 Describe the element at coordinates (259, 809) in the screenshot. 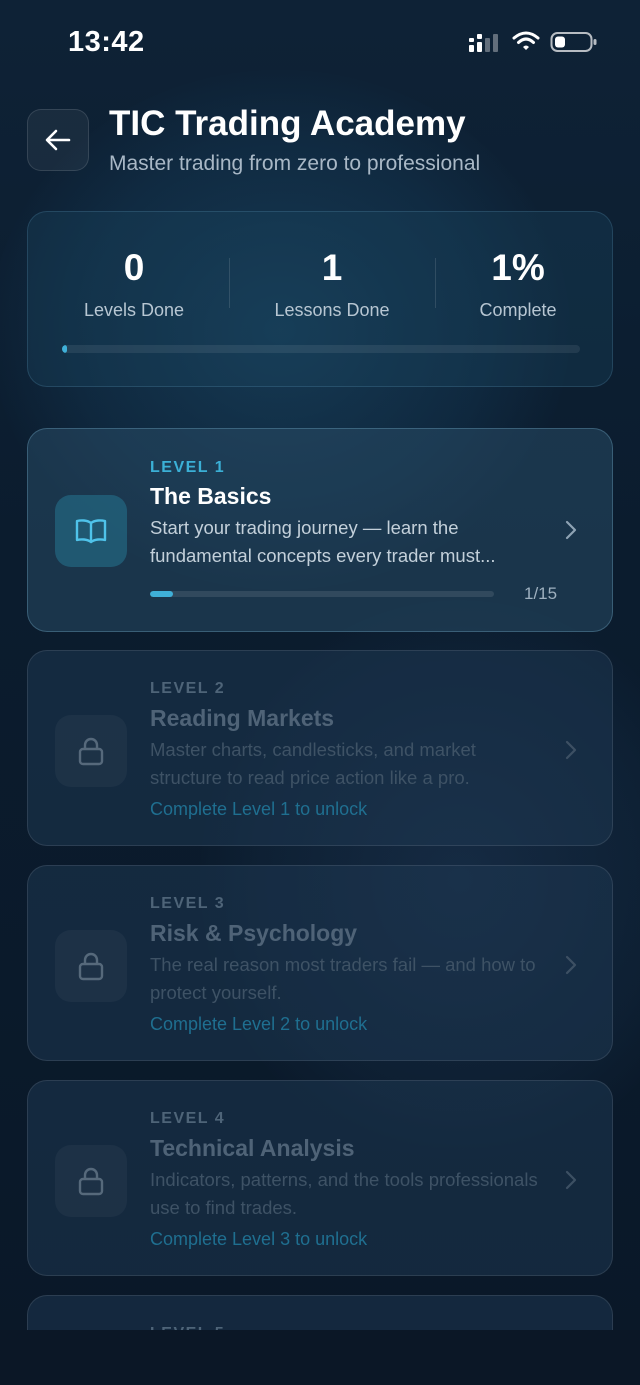

I see `unlock-hint: Complete Level 1 to unlock` at that location.